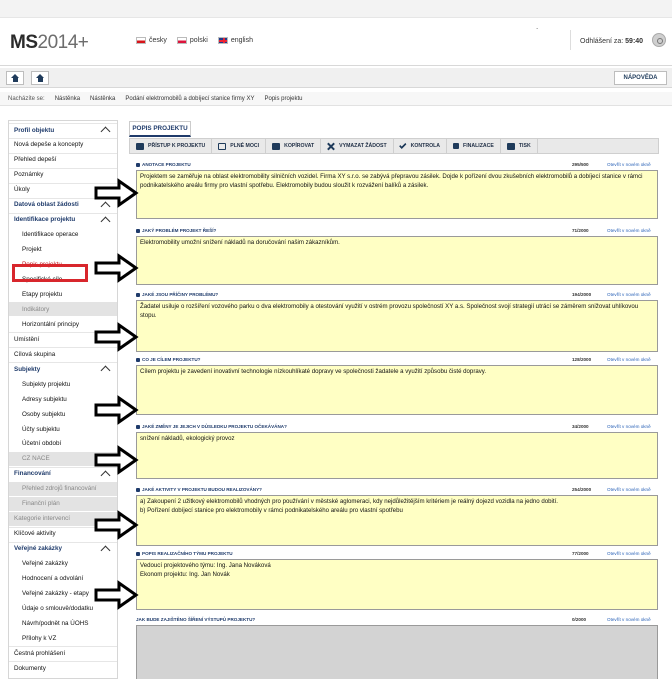 The image size is (672, 679). I want to click on sidebar-item-label: Poznámky, so click(29, 175).